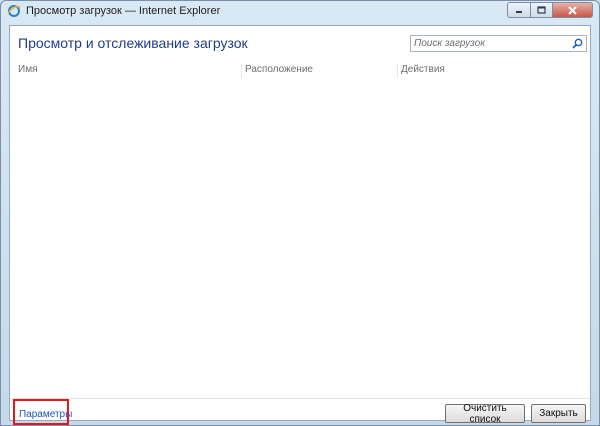  I want to click on close-button: Закрыть, so click(558, 413).